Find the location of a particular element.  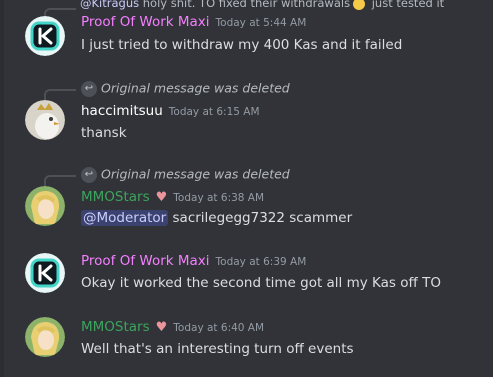

username: haccimitsuu is located at coordinates (122, 111).